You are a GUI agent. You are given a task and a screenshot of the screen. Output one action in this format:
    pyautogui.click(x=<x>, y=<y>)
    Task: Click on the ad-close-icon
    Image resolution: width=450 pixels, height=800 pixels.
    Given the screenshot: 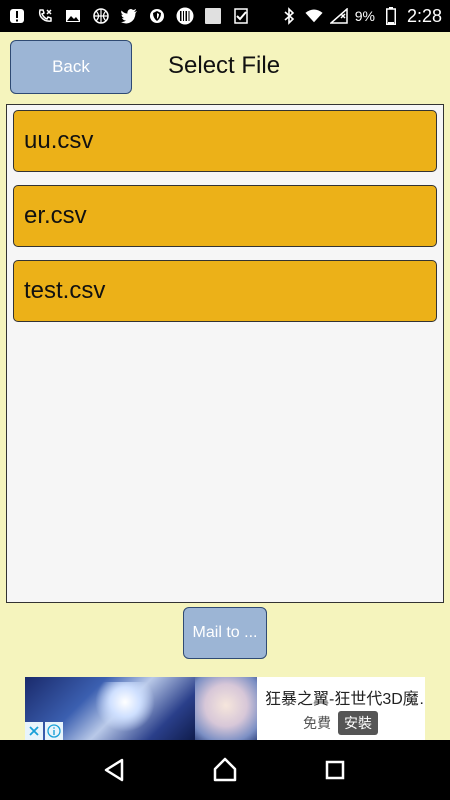 What is the action you would take?
    pyautogui.click(x=34, y=731)
    